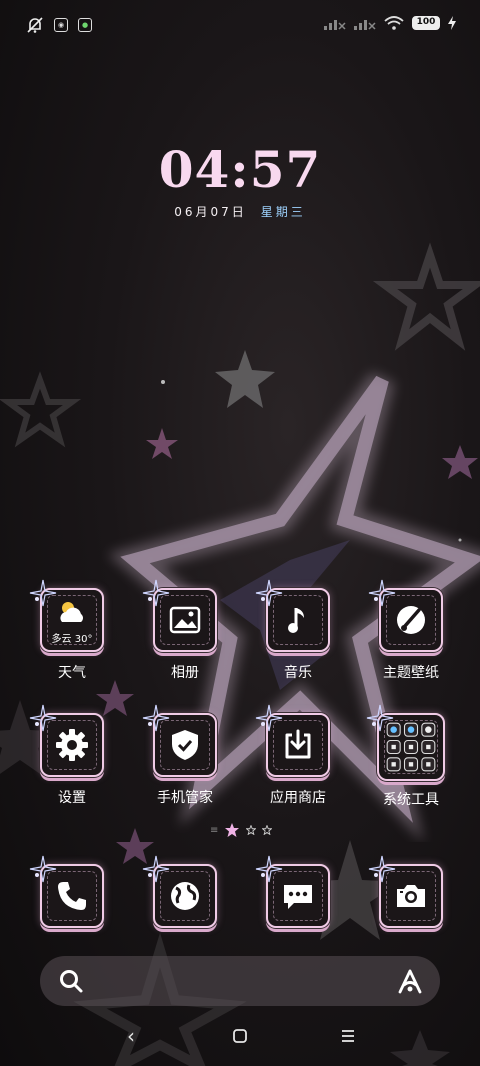  I want to click on clock-date: 06月07日, so click(210, 212).